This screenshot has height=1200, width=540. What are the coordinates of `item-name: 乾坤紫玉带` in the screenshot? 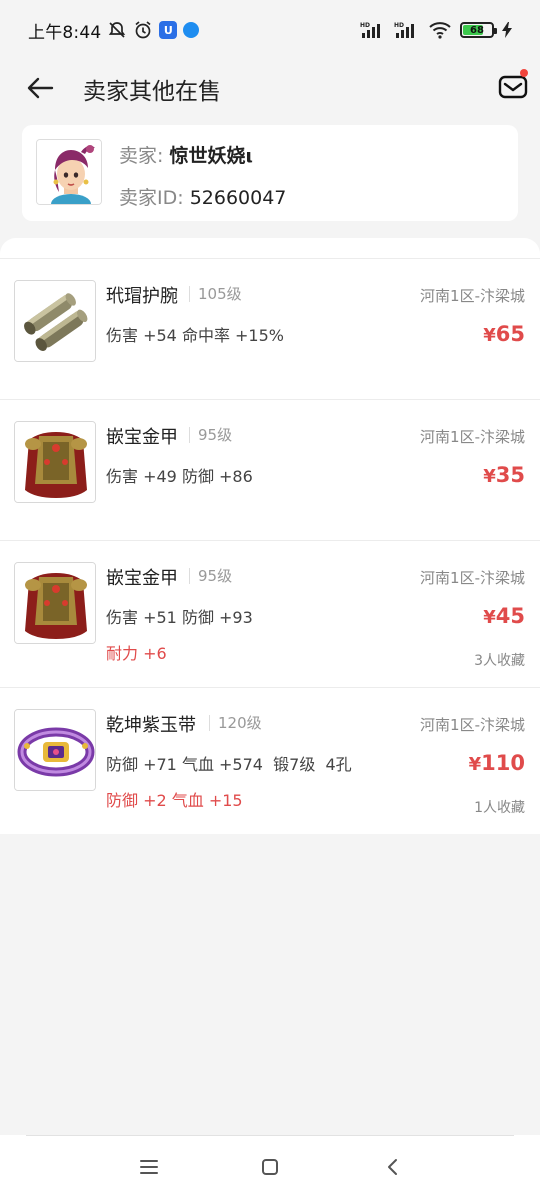 It's located at (151, 725).